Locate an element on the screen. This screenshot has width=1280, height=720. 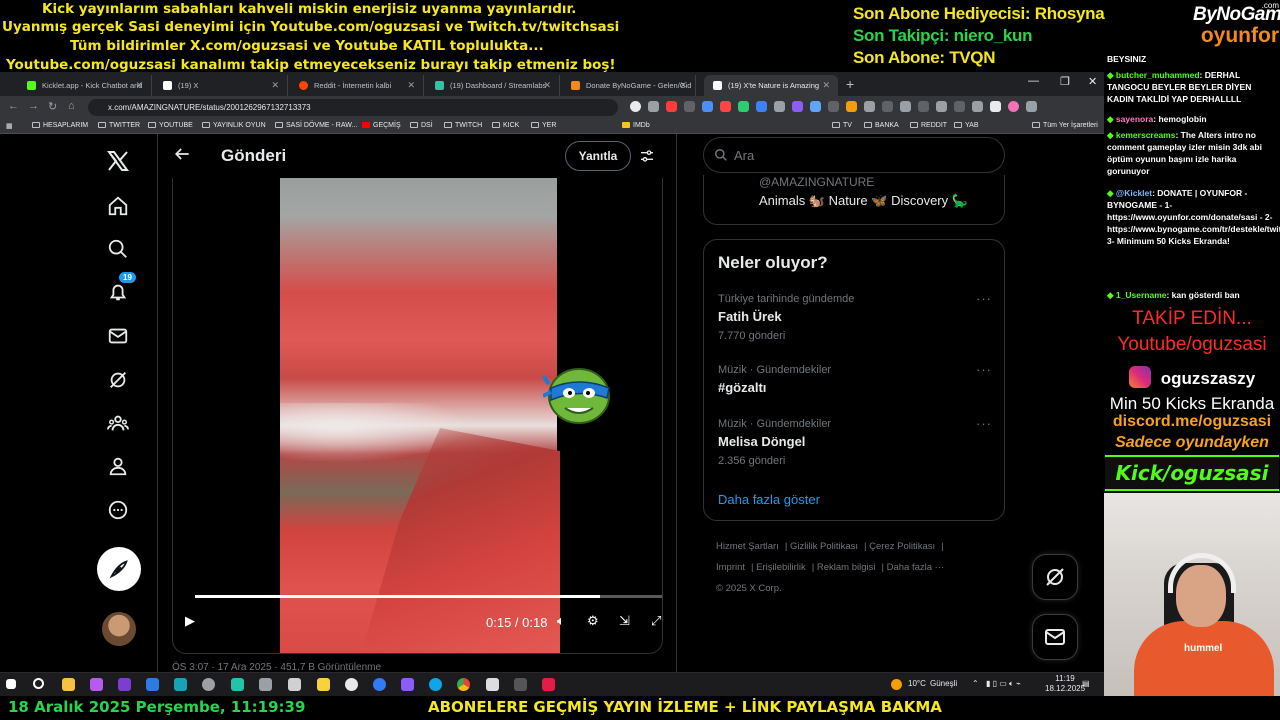
footer-more-link: Daha fazla ··· is located at coordinates (916, 567).